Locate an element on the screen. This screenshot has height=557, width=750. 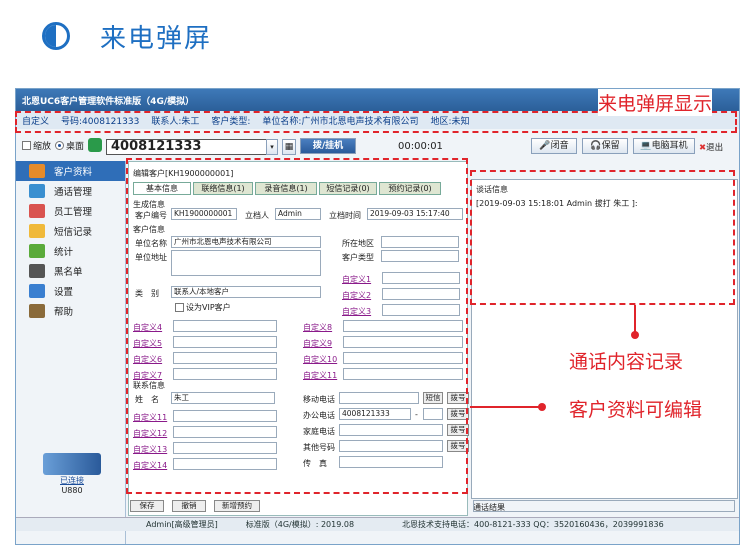
exit-button: ✖退出 is located at coordinates (711, 147).